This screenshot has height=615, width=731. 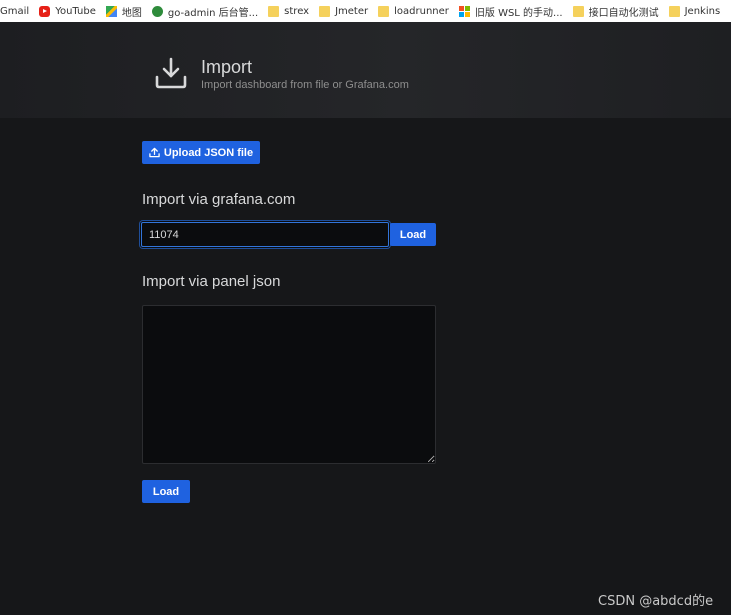 What do you see at coordinates (702, 11) in the screenshot?
I see `bookmark-label: Jenkins` at bounding box center [702, 11].